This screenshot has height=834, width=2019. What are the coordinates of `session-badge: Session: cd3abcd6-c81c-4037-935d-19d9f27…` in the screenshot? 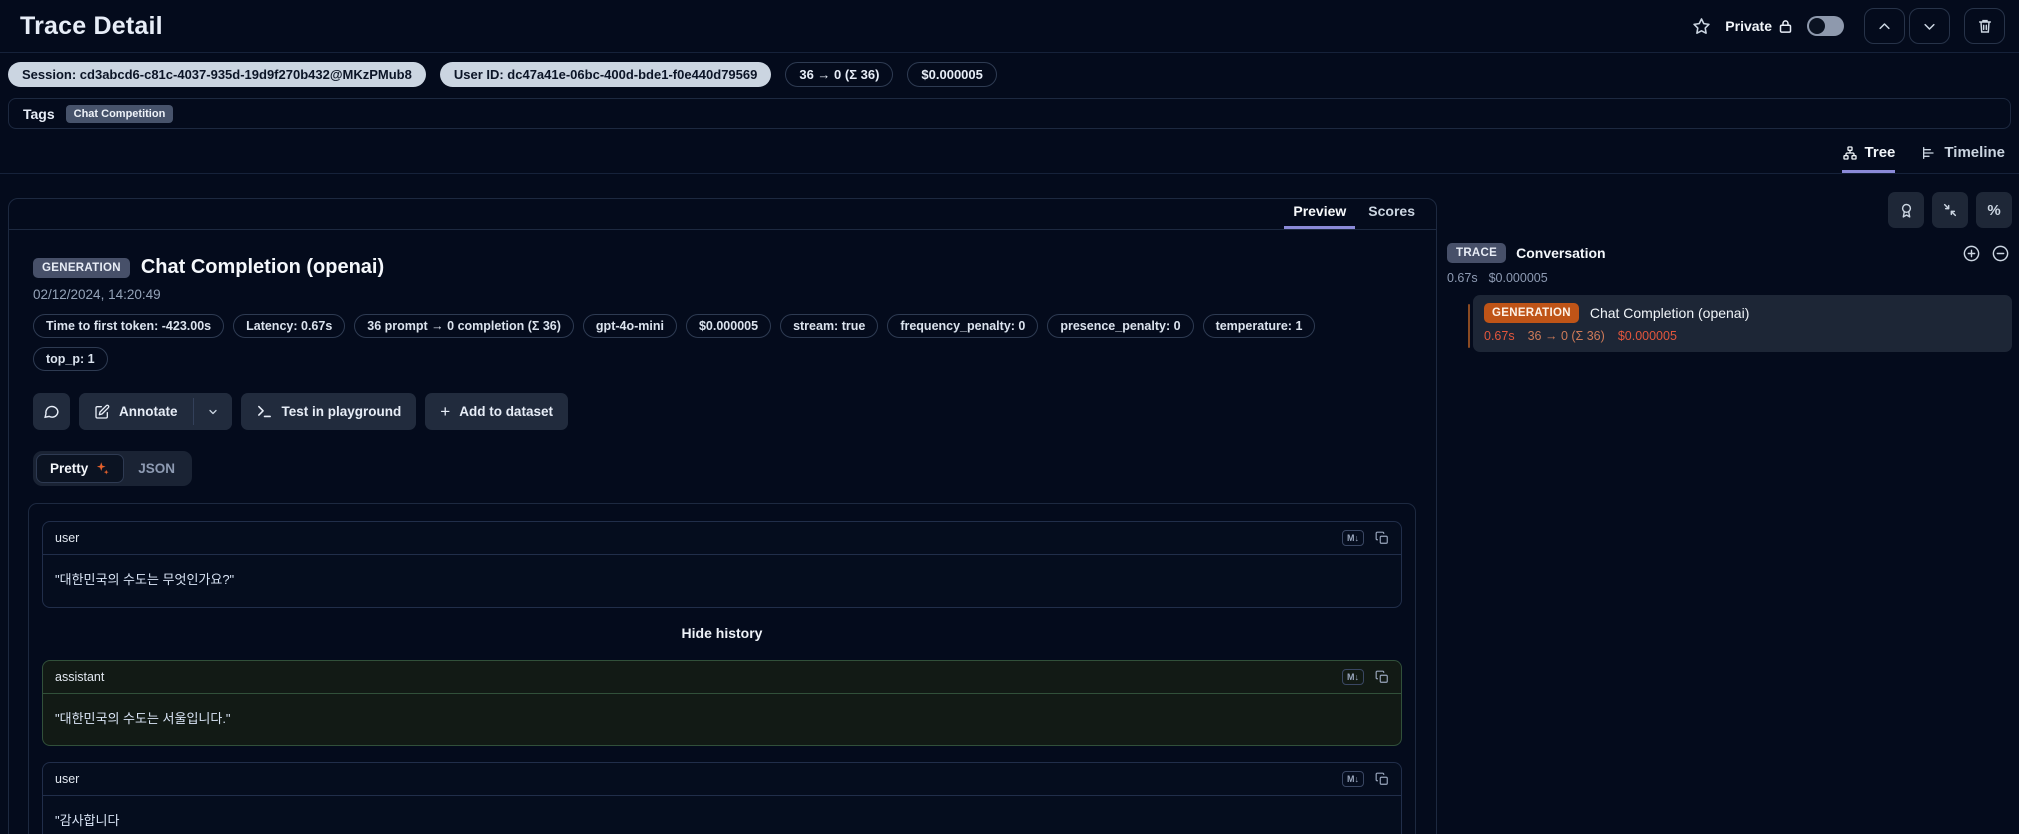 It's located at (217, 74).